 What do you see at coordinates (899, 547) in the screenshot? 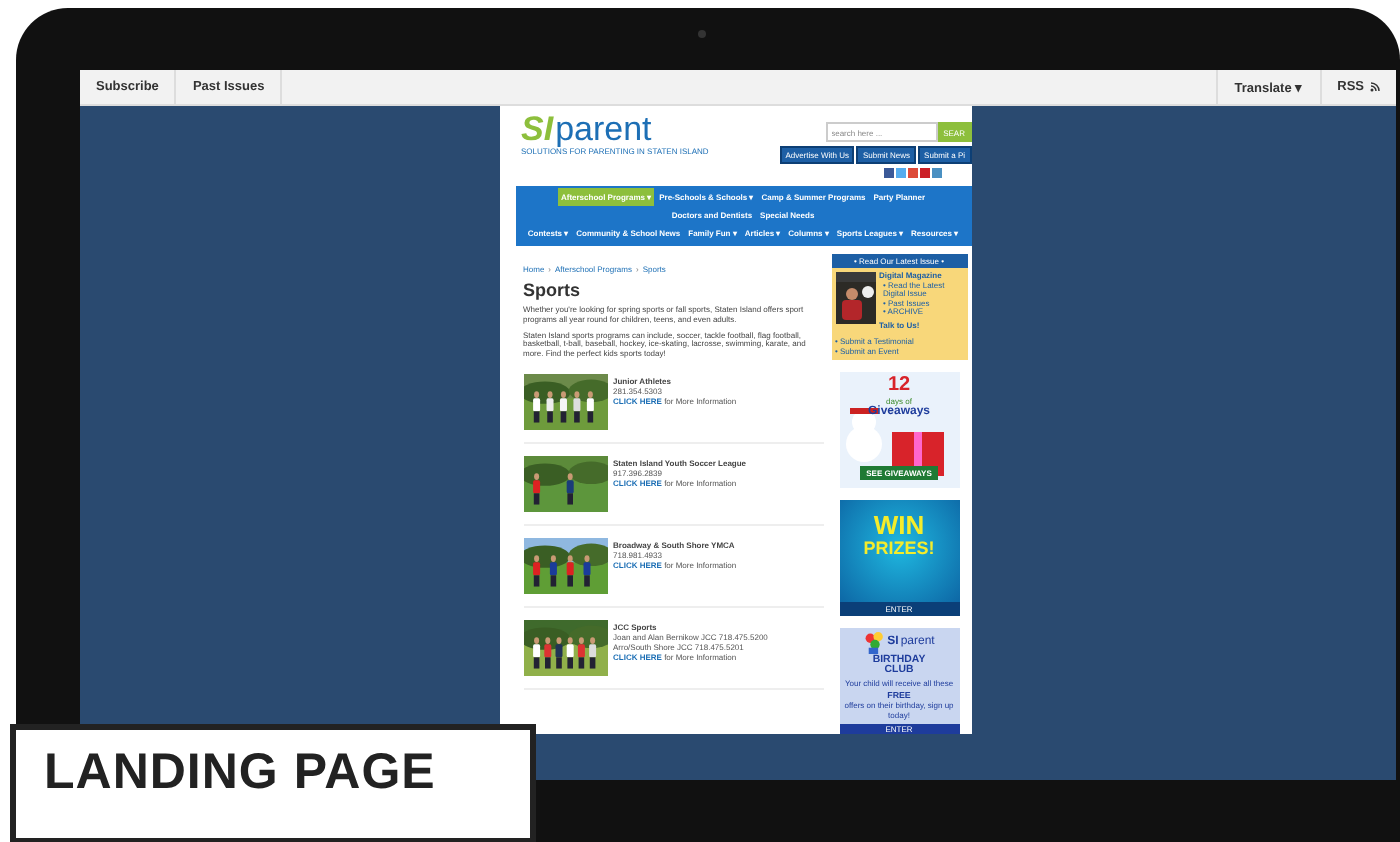
I see `ad-title: PRIZES!` at bounding box center [899, 547].